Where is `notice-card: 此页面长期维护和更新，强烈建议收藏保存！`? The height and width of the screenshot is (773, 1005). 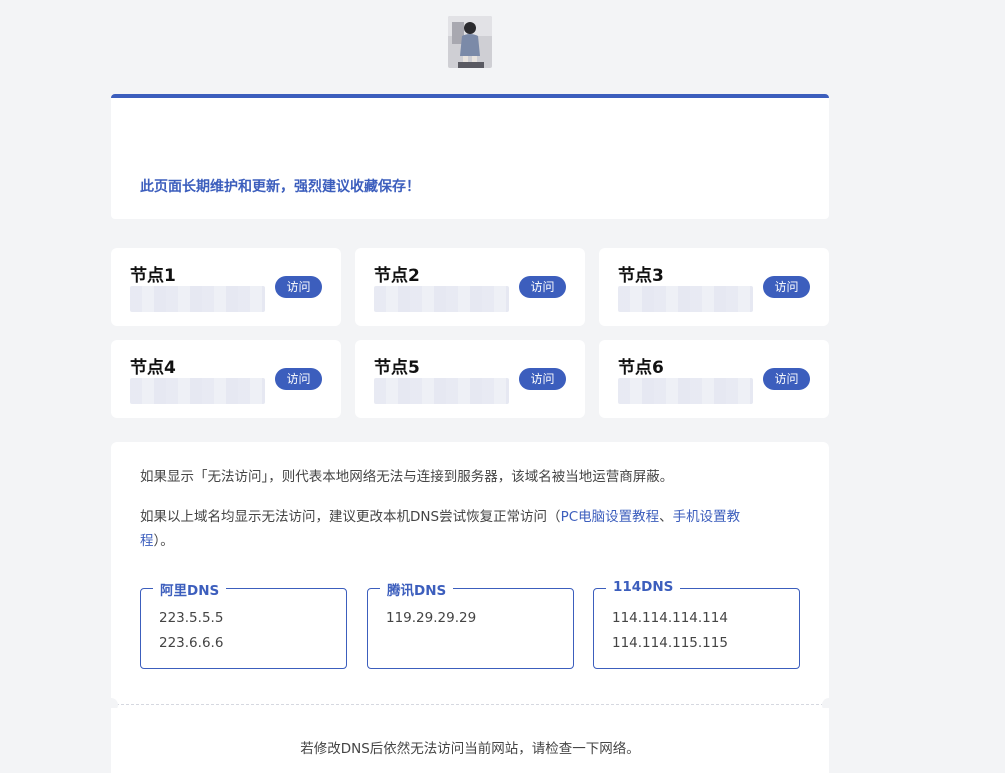
notice-card: 此页面长期维护和更新，强烈建议收藏保存！ is located at coordinates (470, 156).